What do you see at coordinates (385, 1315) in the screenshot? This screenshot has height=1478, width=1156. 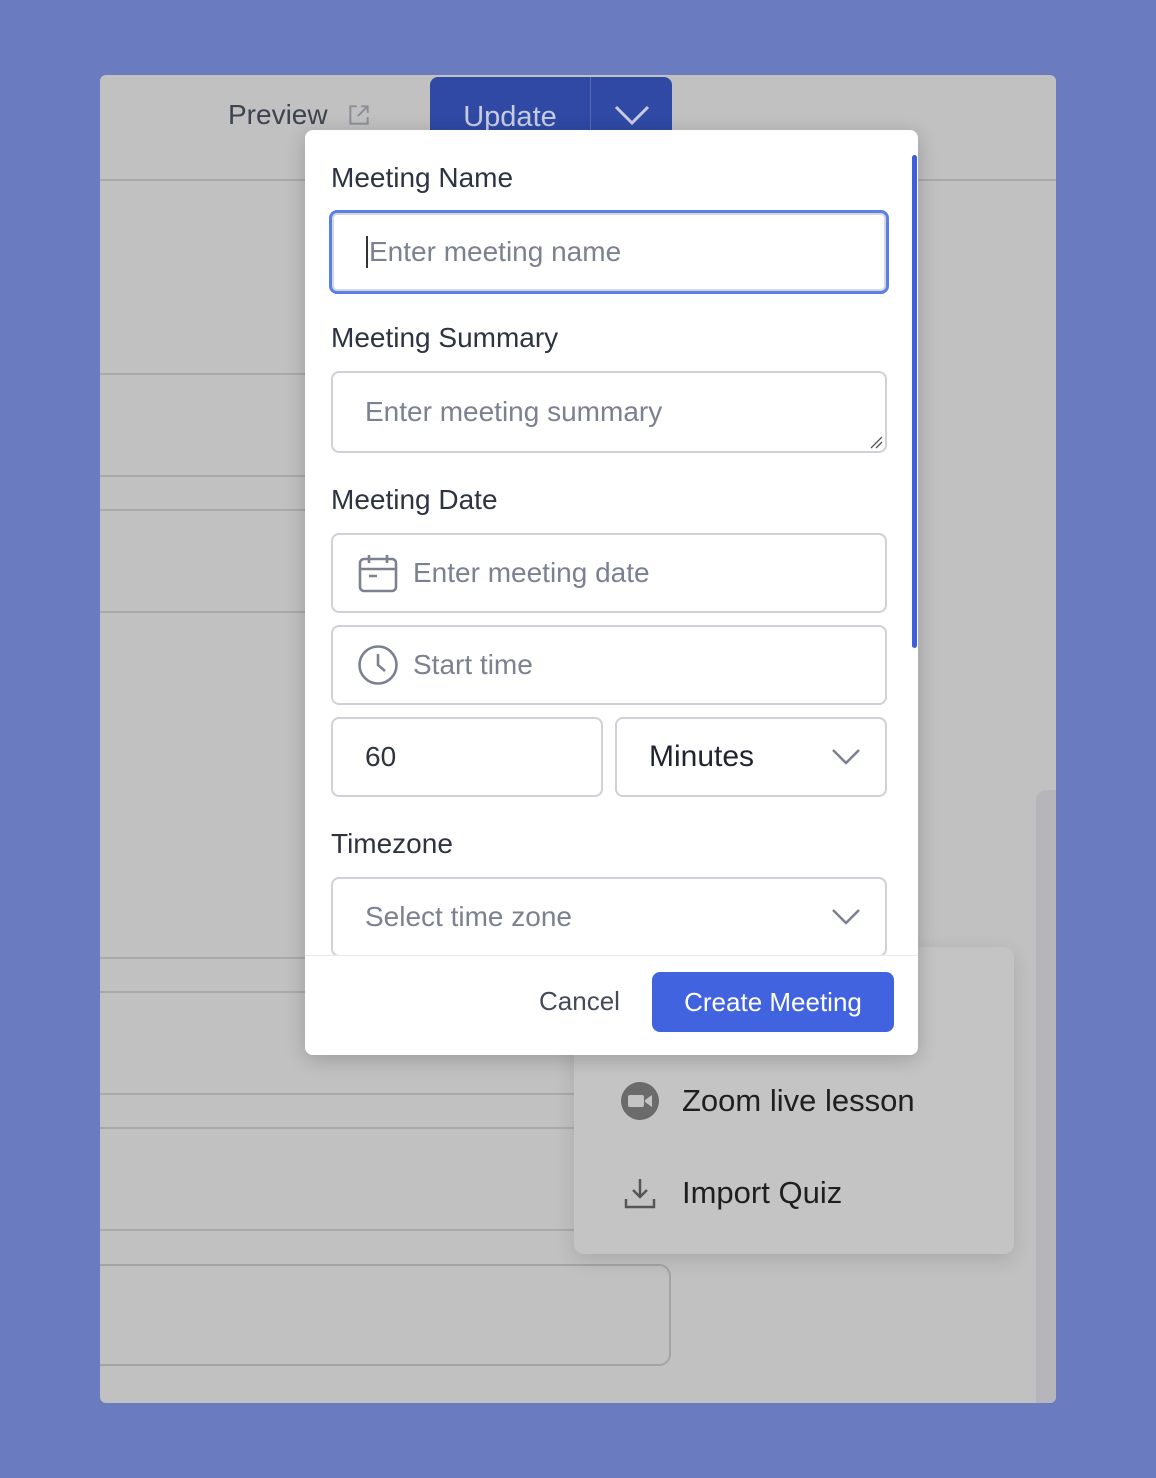 I see `content-box` at bounding box center [385, 1315].